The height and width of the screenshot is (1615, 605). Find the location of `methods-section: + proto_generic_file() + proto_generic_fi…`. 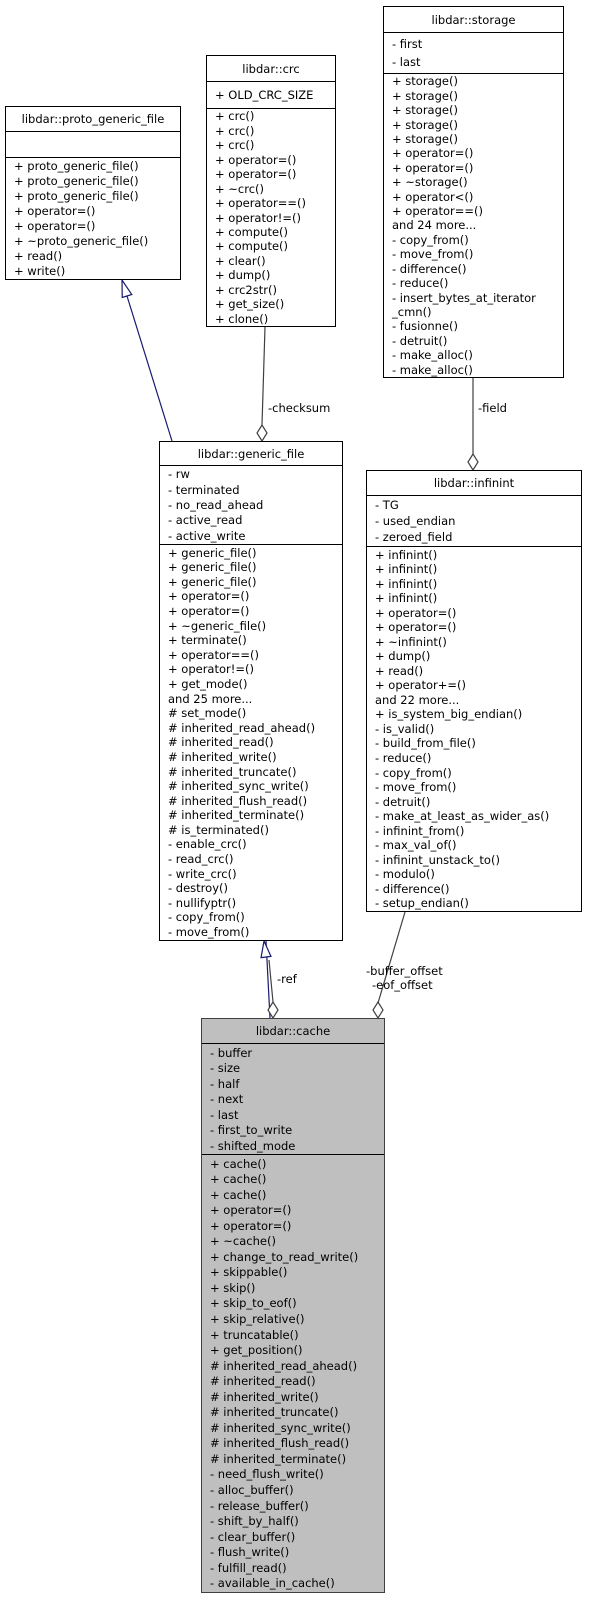

methods-section: + proto_generic_file() + proto_generic_fi… is located at coordinates (93, 218).